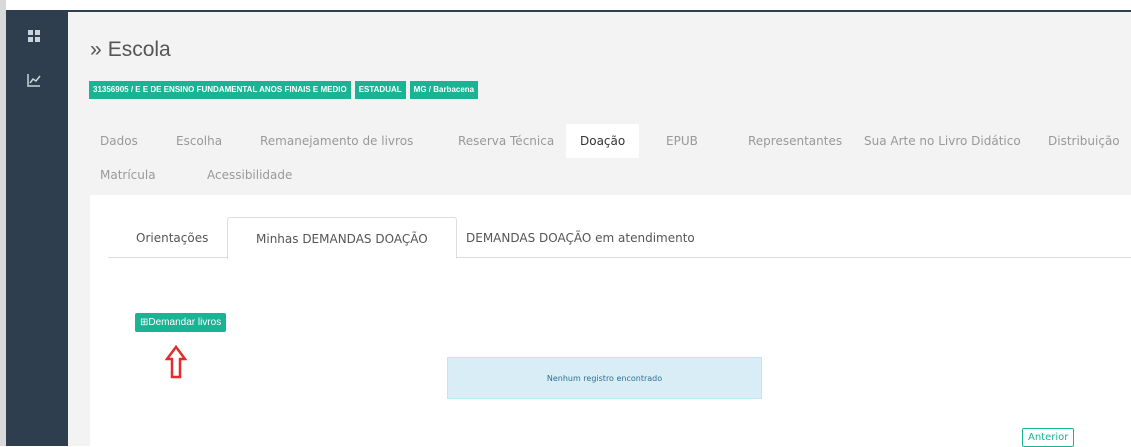 The height and width of the screenshot is (447, 1131). Describe the element at coordinates (249, 175) in the screenshot. I see `tab-acessibilidade: Acessibilidade` at that location.